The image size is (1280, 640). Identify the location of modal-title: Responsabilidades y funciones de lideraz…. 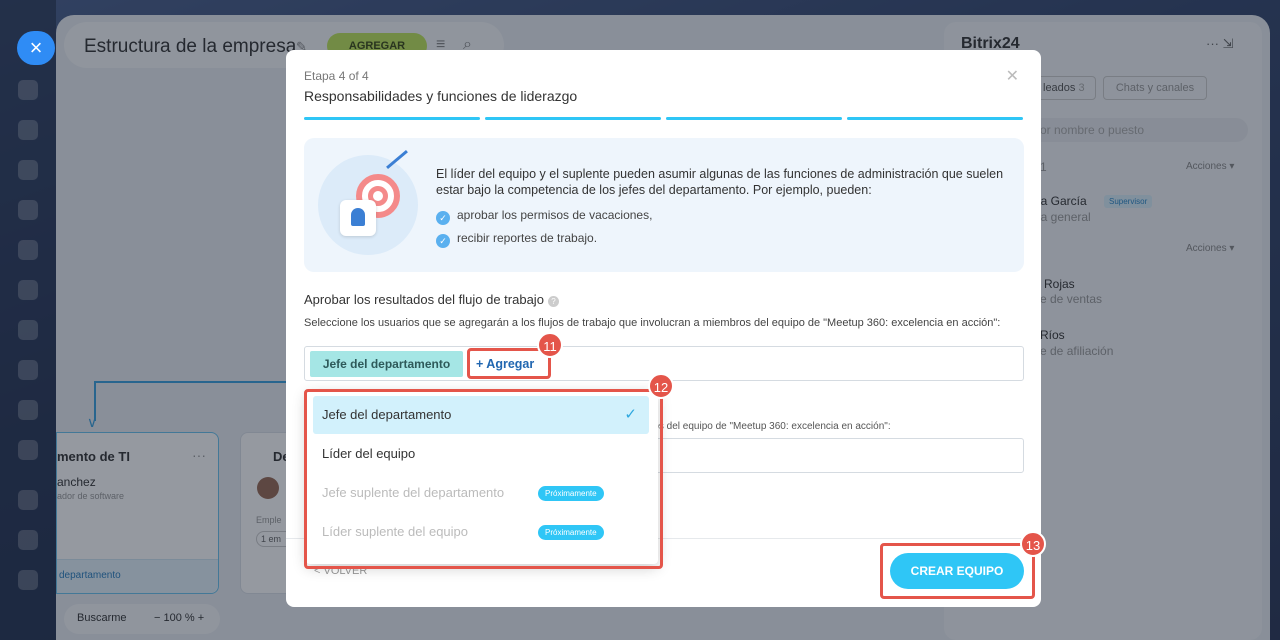
(441, 96).